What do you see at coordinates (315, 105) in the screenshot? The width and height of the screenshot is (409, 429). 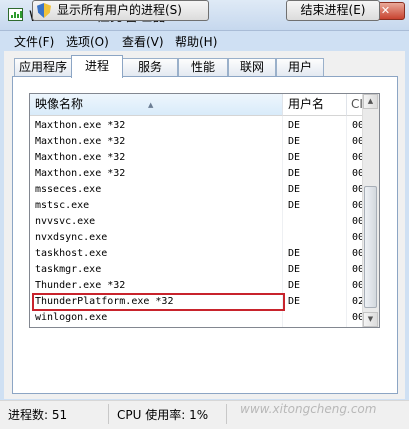 I see `column-header-user-name: 用户名` at bounding box center [315, 105].